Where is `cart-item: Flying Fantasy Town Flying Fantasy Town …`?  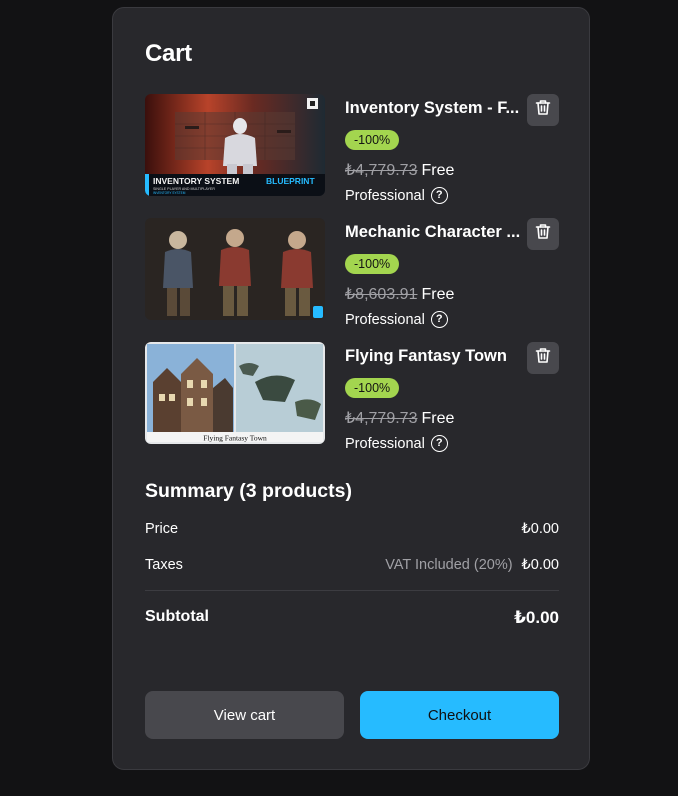
cart-item: Flying Fantasy Town Flying Fantasy Town … is located at coordinates (352, 397).